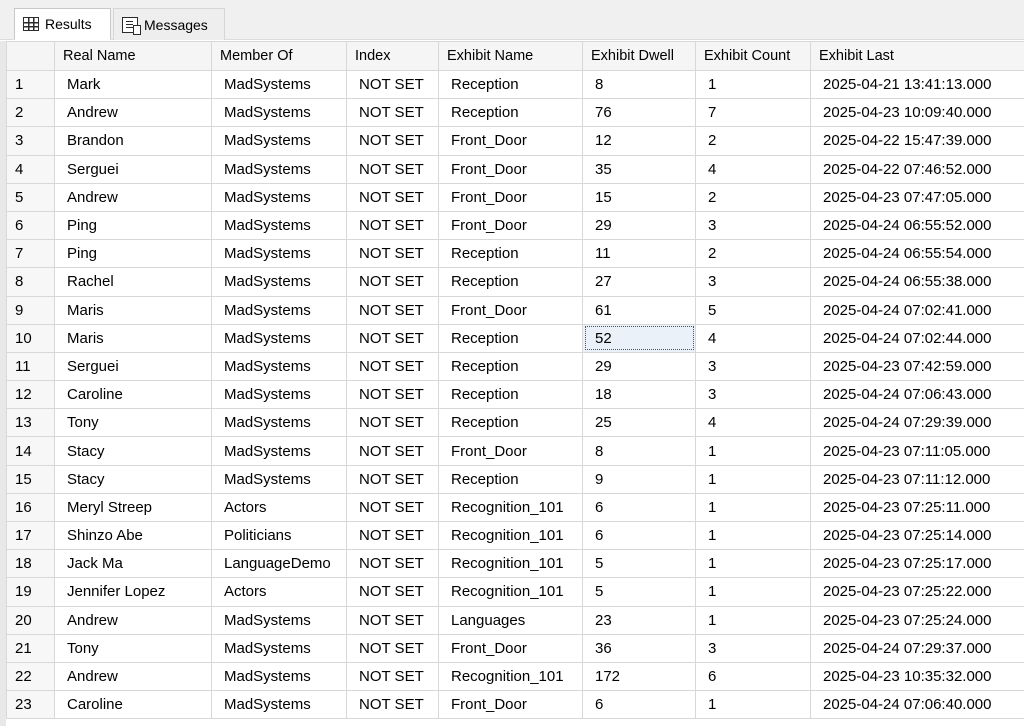 This screenshot has width=1024, height=726. What do you see at coordinates (30, 366) in the screenshot?
I see `row-number: 11` at bounding box center [30, 366].